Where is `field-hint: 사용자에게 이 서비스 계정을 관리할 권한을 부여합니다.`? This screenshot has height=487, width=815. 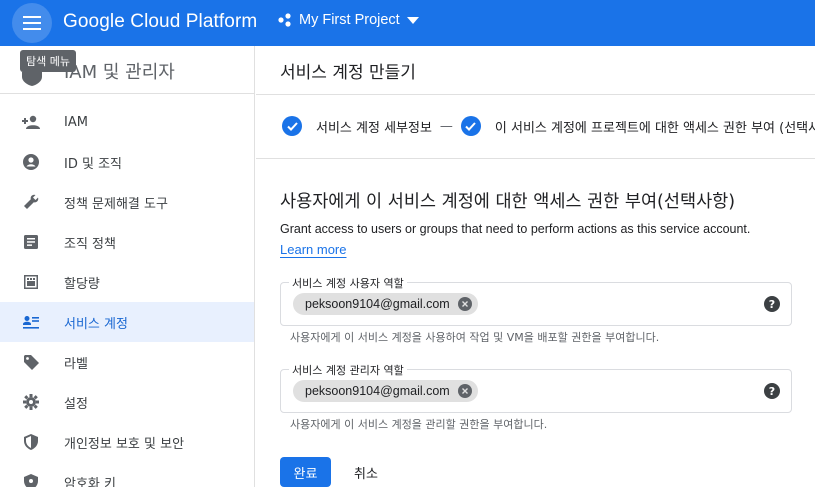
field-hint: 사용자에게 이 서비스 계정을 관리할 권한을 부여합니다. is located at coordinates (419, 424).